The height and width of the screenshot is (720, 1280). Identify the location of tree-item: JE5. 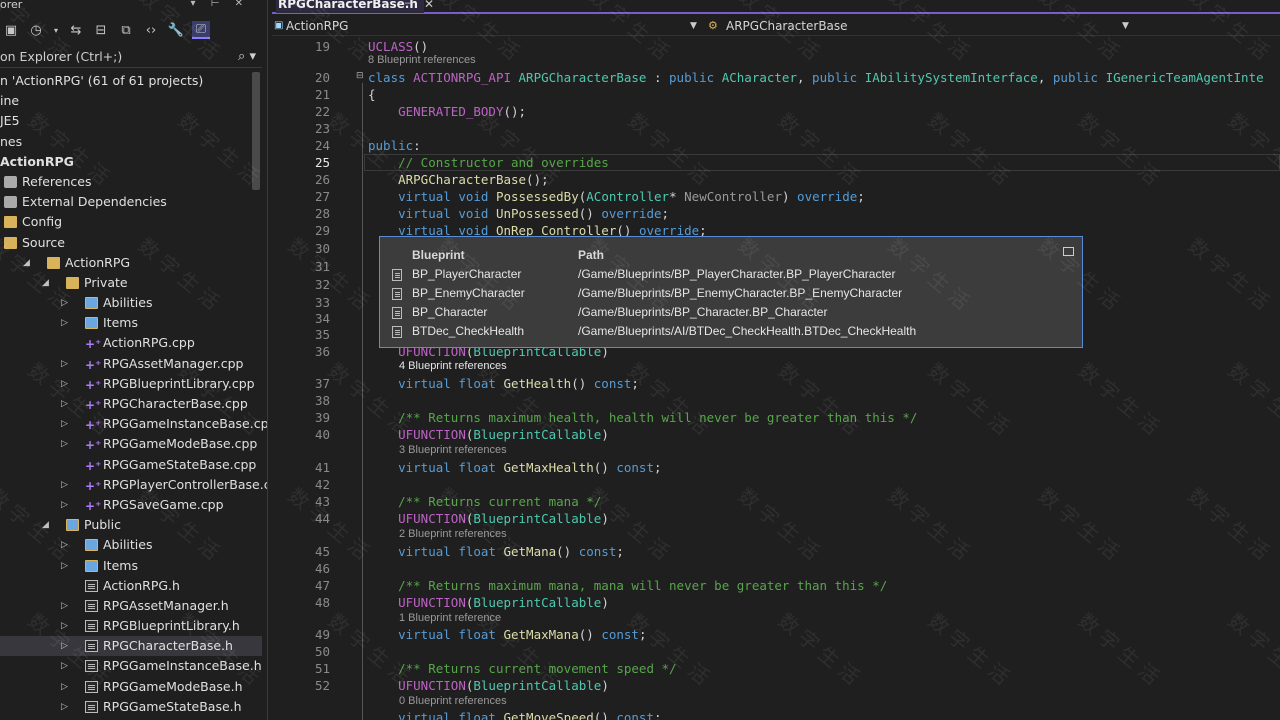
(131, 121).